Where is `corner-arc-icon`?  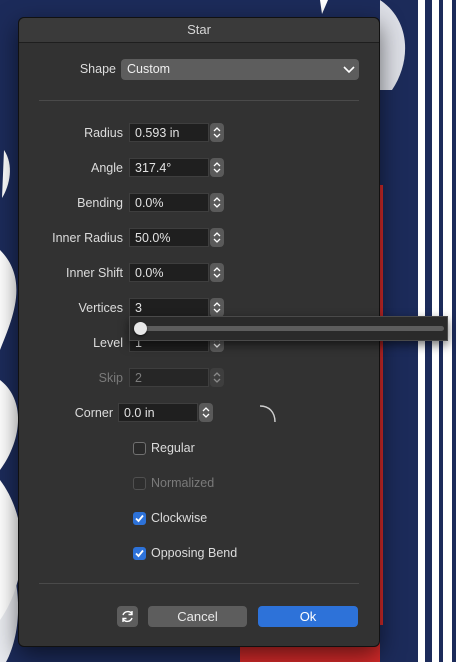
corner-arc-icon is located at coordinates (267, 414).